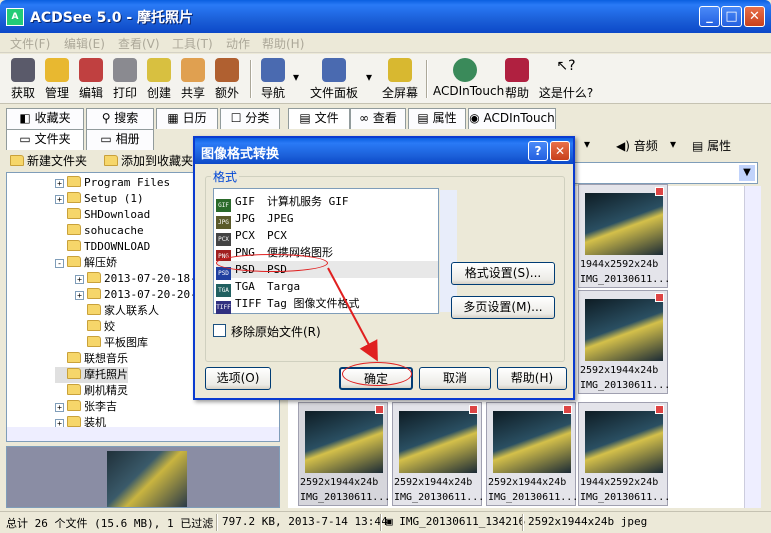 This screenshot has width=771, height=533. I want to click on tab-acdintouch: ◉ ACDInTouch, so click(512, 118).